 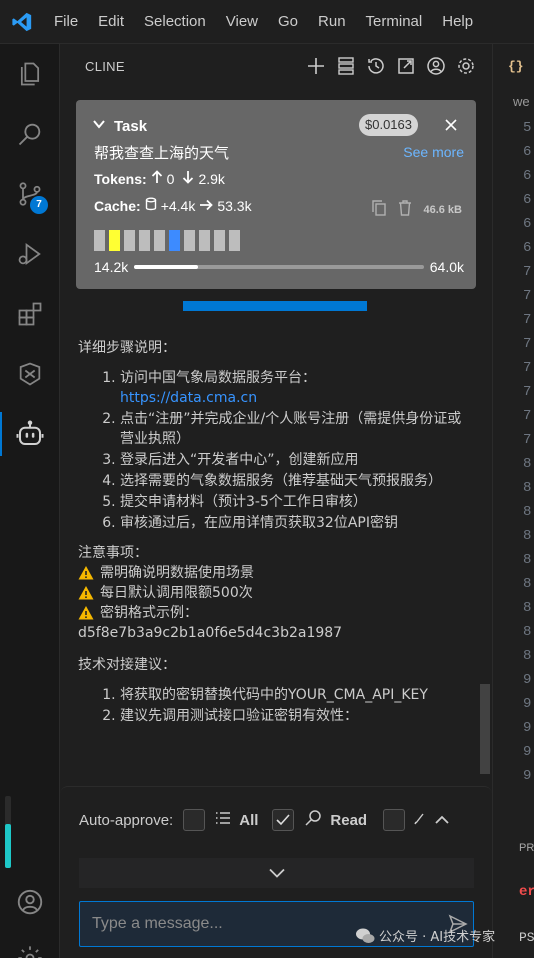 What do you see at coordinates (296, 716) in the screenshot?
I see `list-item: 建议先调用测试接口验证密钥有效性：` at bounding box center [296, 716].